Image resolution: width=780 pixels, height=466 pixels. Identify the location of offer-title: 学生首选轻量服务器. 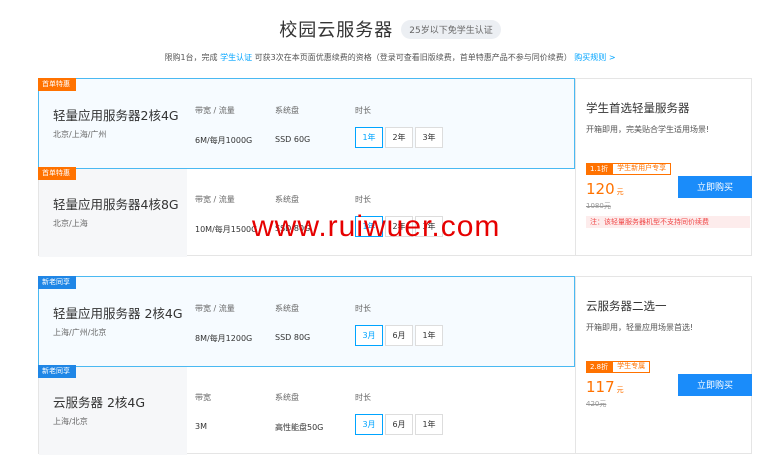
(638, 108).